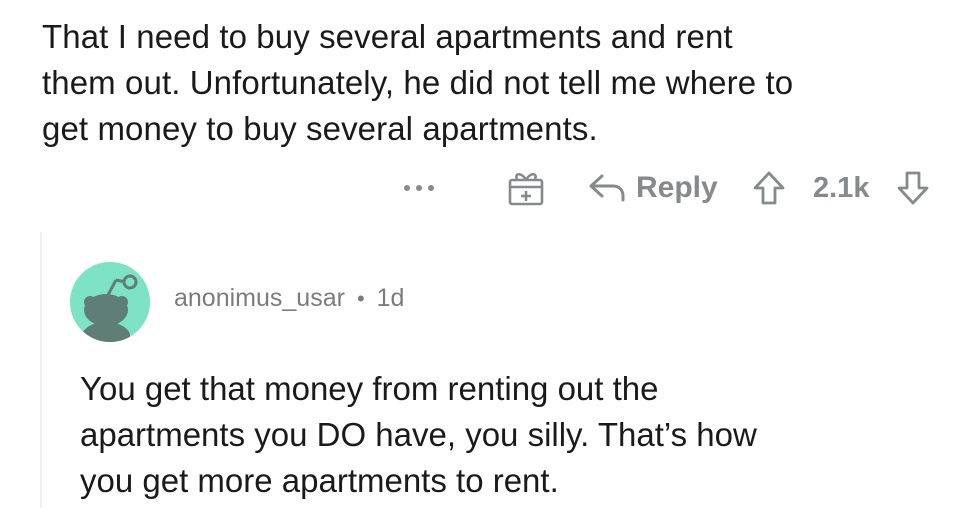 Image resolution: width=980 pixels, height=508 pixels. I want to click on reddit-snoo-avatar-icon, so click(110, 302).